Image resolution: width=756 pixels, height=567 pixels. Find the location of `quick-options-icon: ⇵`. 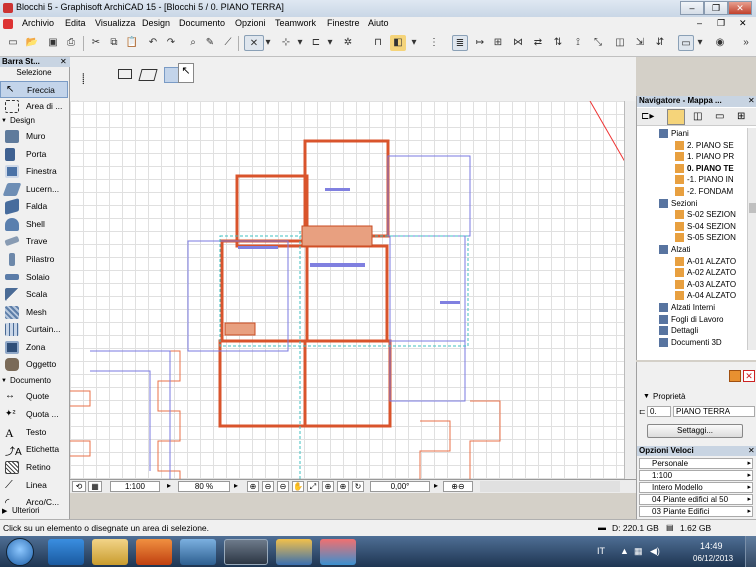

quick-options-icon: ⇵ is located at coordinates (660, 43).